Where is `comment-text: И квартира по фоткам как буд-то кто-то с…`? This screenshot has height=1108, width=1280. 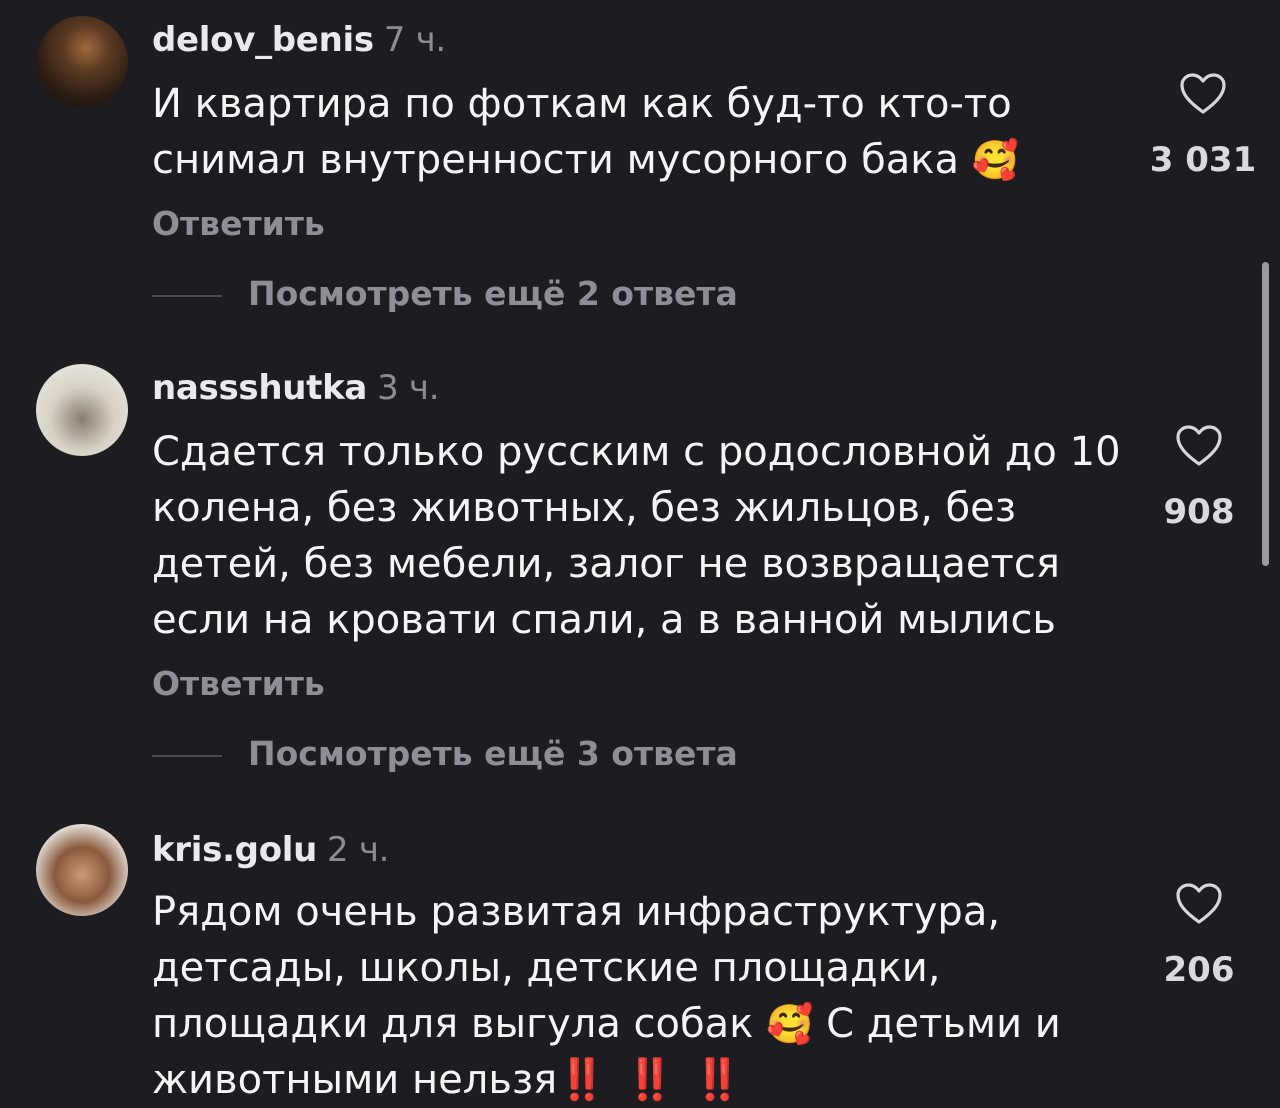
comment-text: И квартира по фоткам как буд-то кто-то с… is located at coordinates (642, 132).